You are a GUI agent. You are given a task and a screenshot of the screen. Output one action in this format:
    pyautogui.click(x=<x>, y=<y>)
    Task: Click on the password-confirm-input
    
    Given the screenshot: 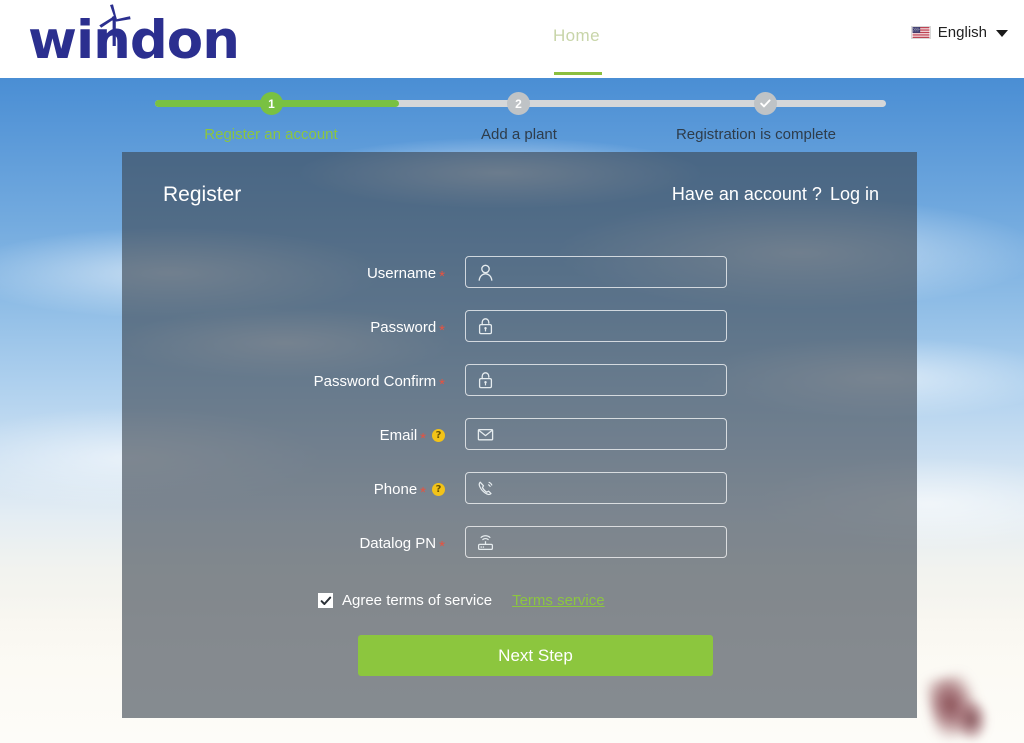 What is the action you would take?
    pyautogui.click(x=605, y=380)
    